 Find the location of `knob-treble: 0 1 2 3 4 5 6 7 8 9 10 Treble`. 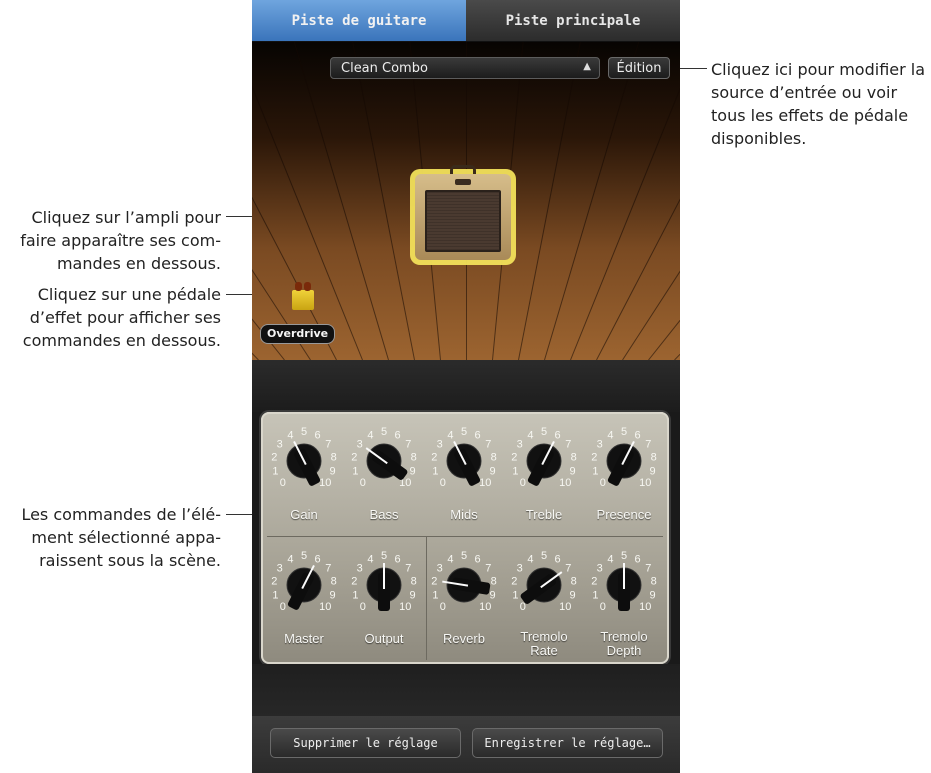

knob-treble: 0 1 2 3 4 5 6 7 8 9 10 Treble is located at coordinates (544, 471).